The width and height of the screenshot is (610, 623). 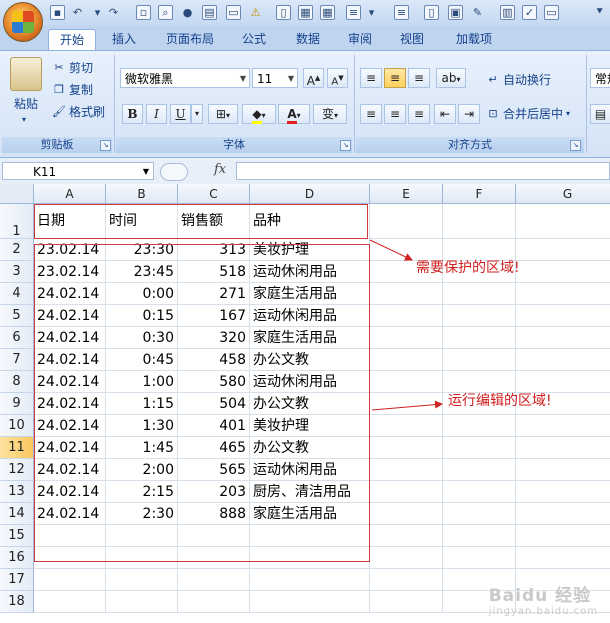 I want to click on borders-button: ⊞▾, so click(x=223, y=114).